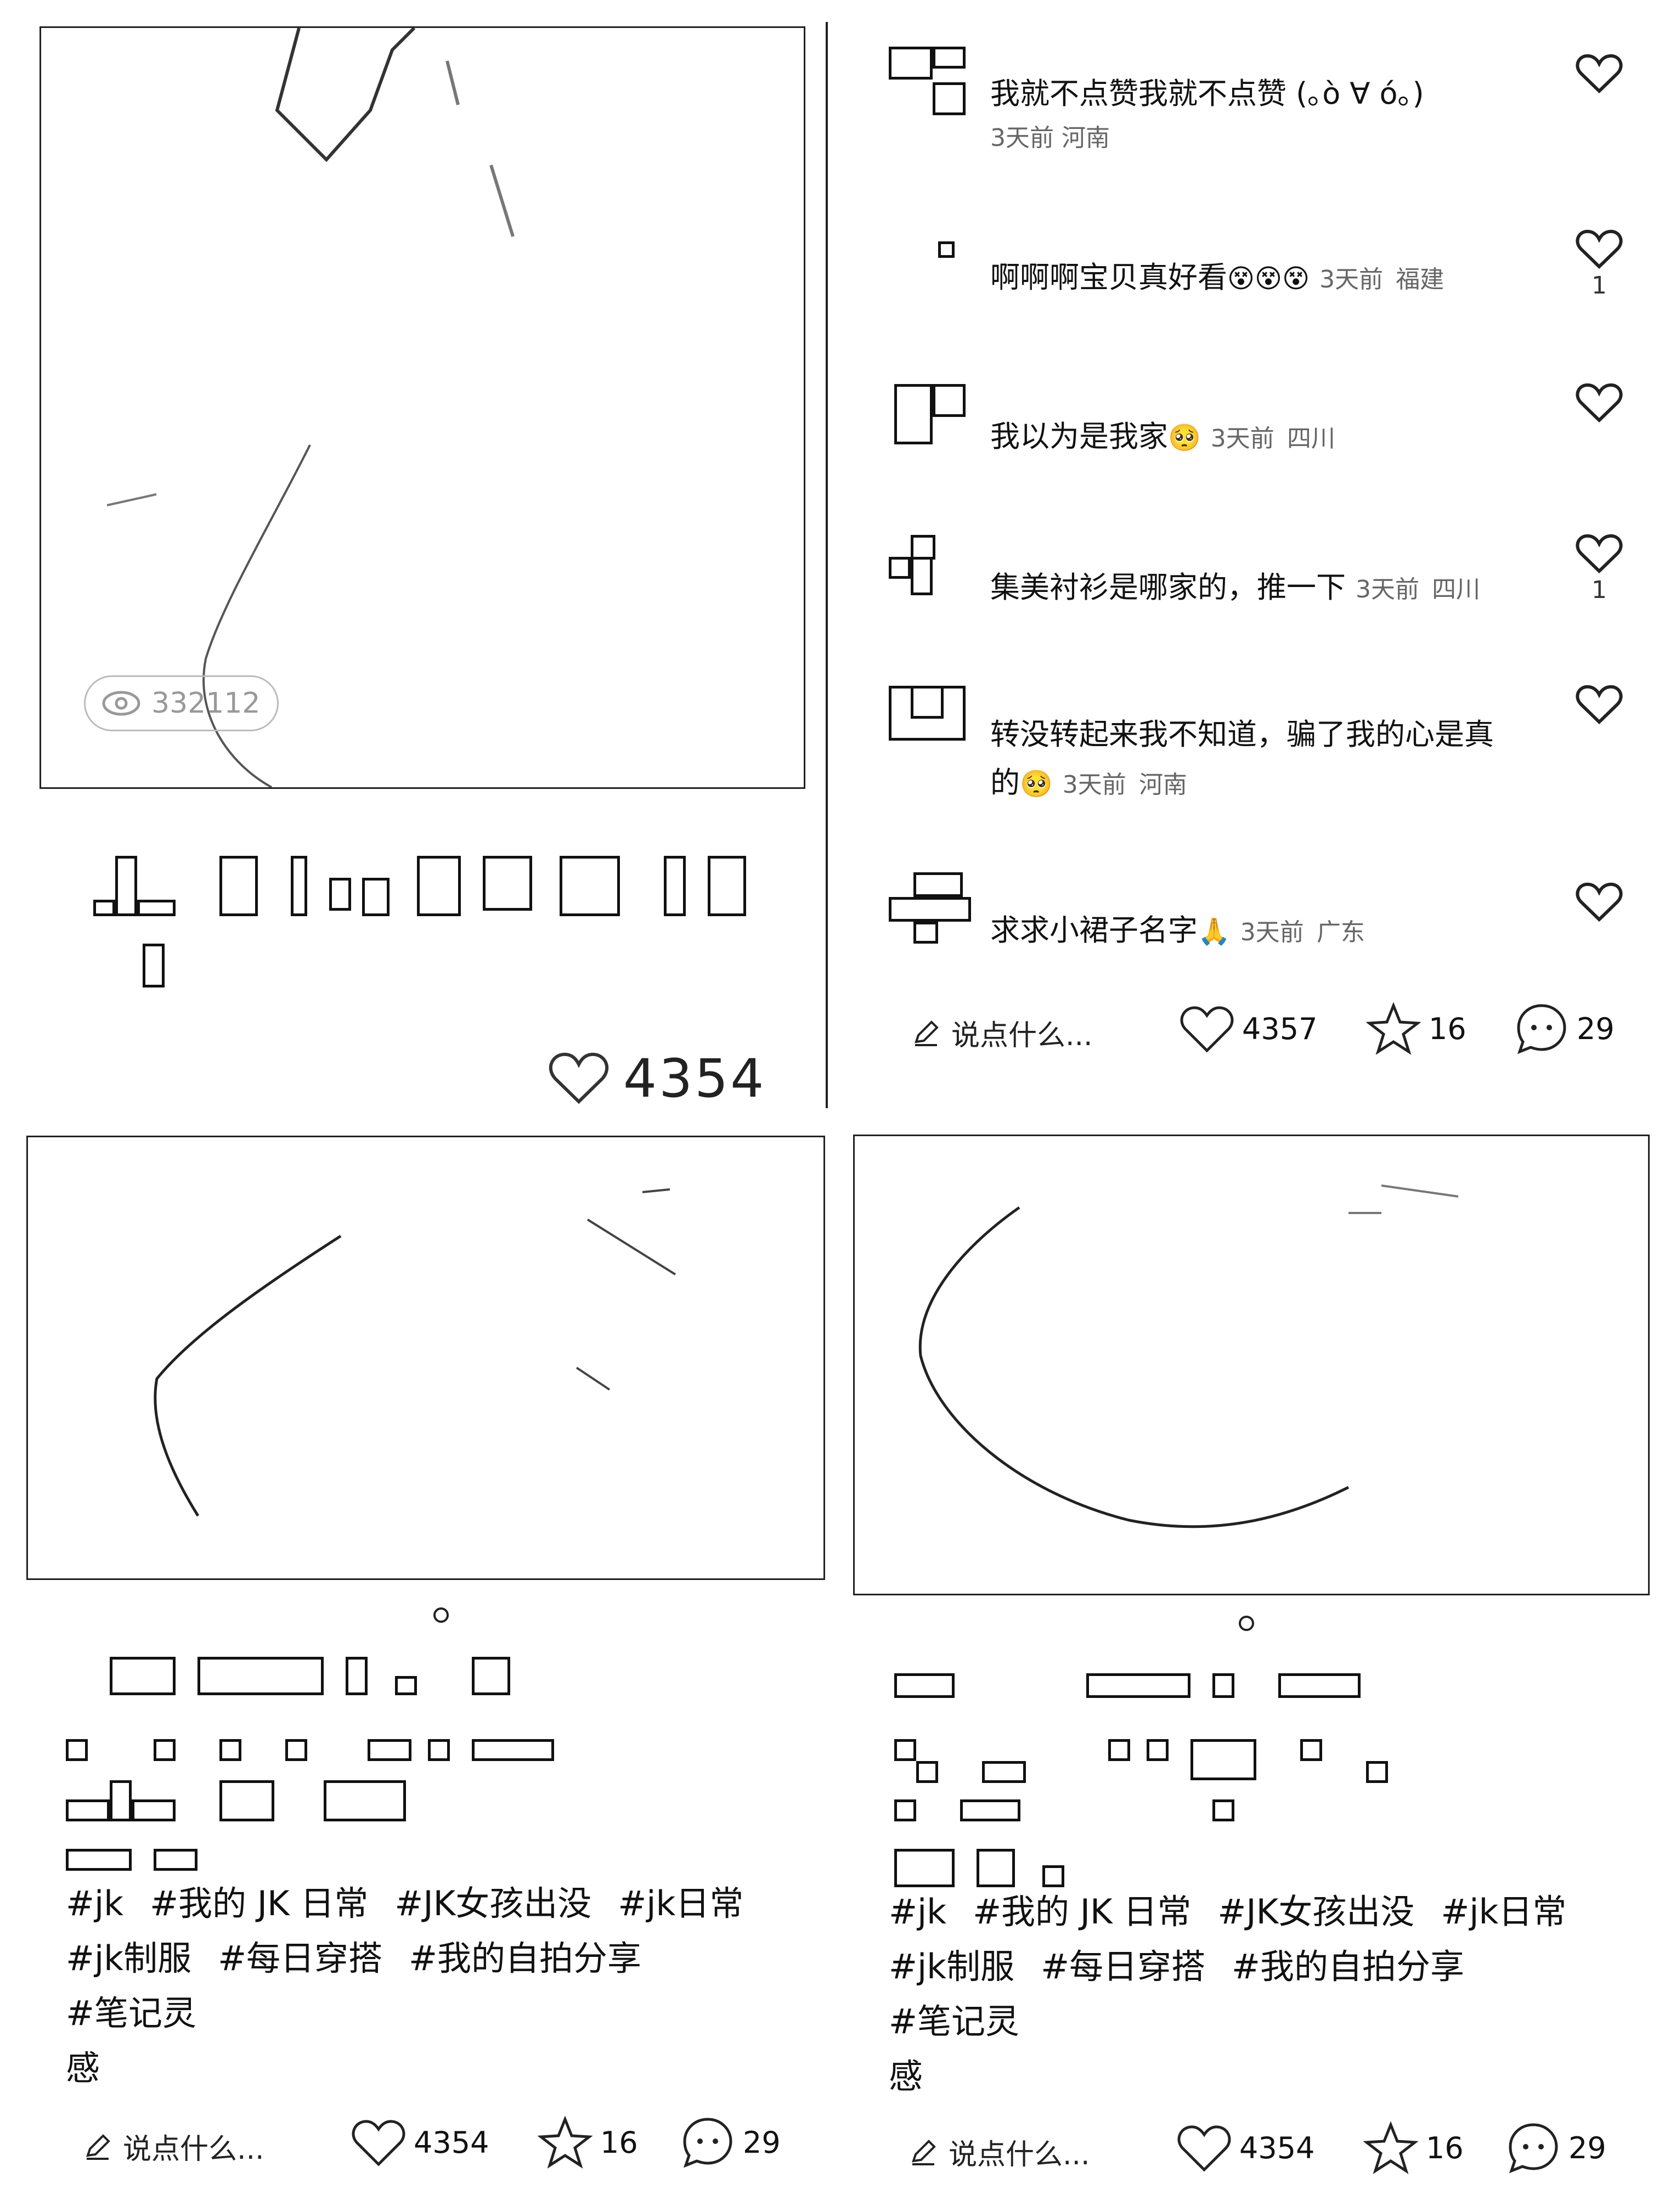 Image resolution: width=1659 pixels, height=2212 pixels. I want to click on comment-text: 我以为是我家, so click(1079, 436).